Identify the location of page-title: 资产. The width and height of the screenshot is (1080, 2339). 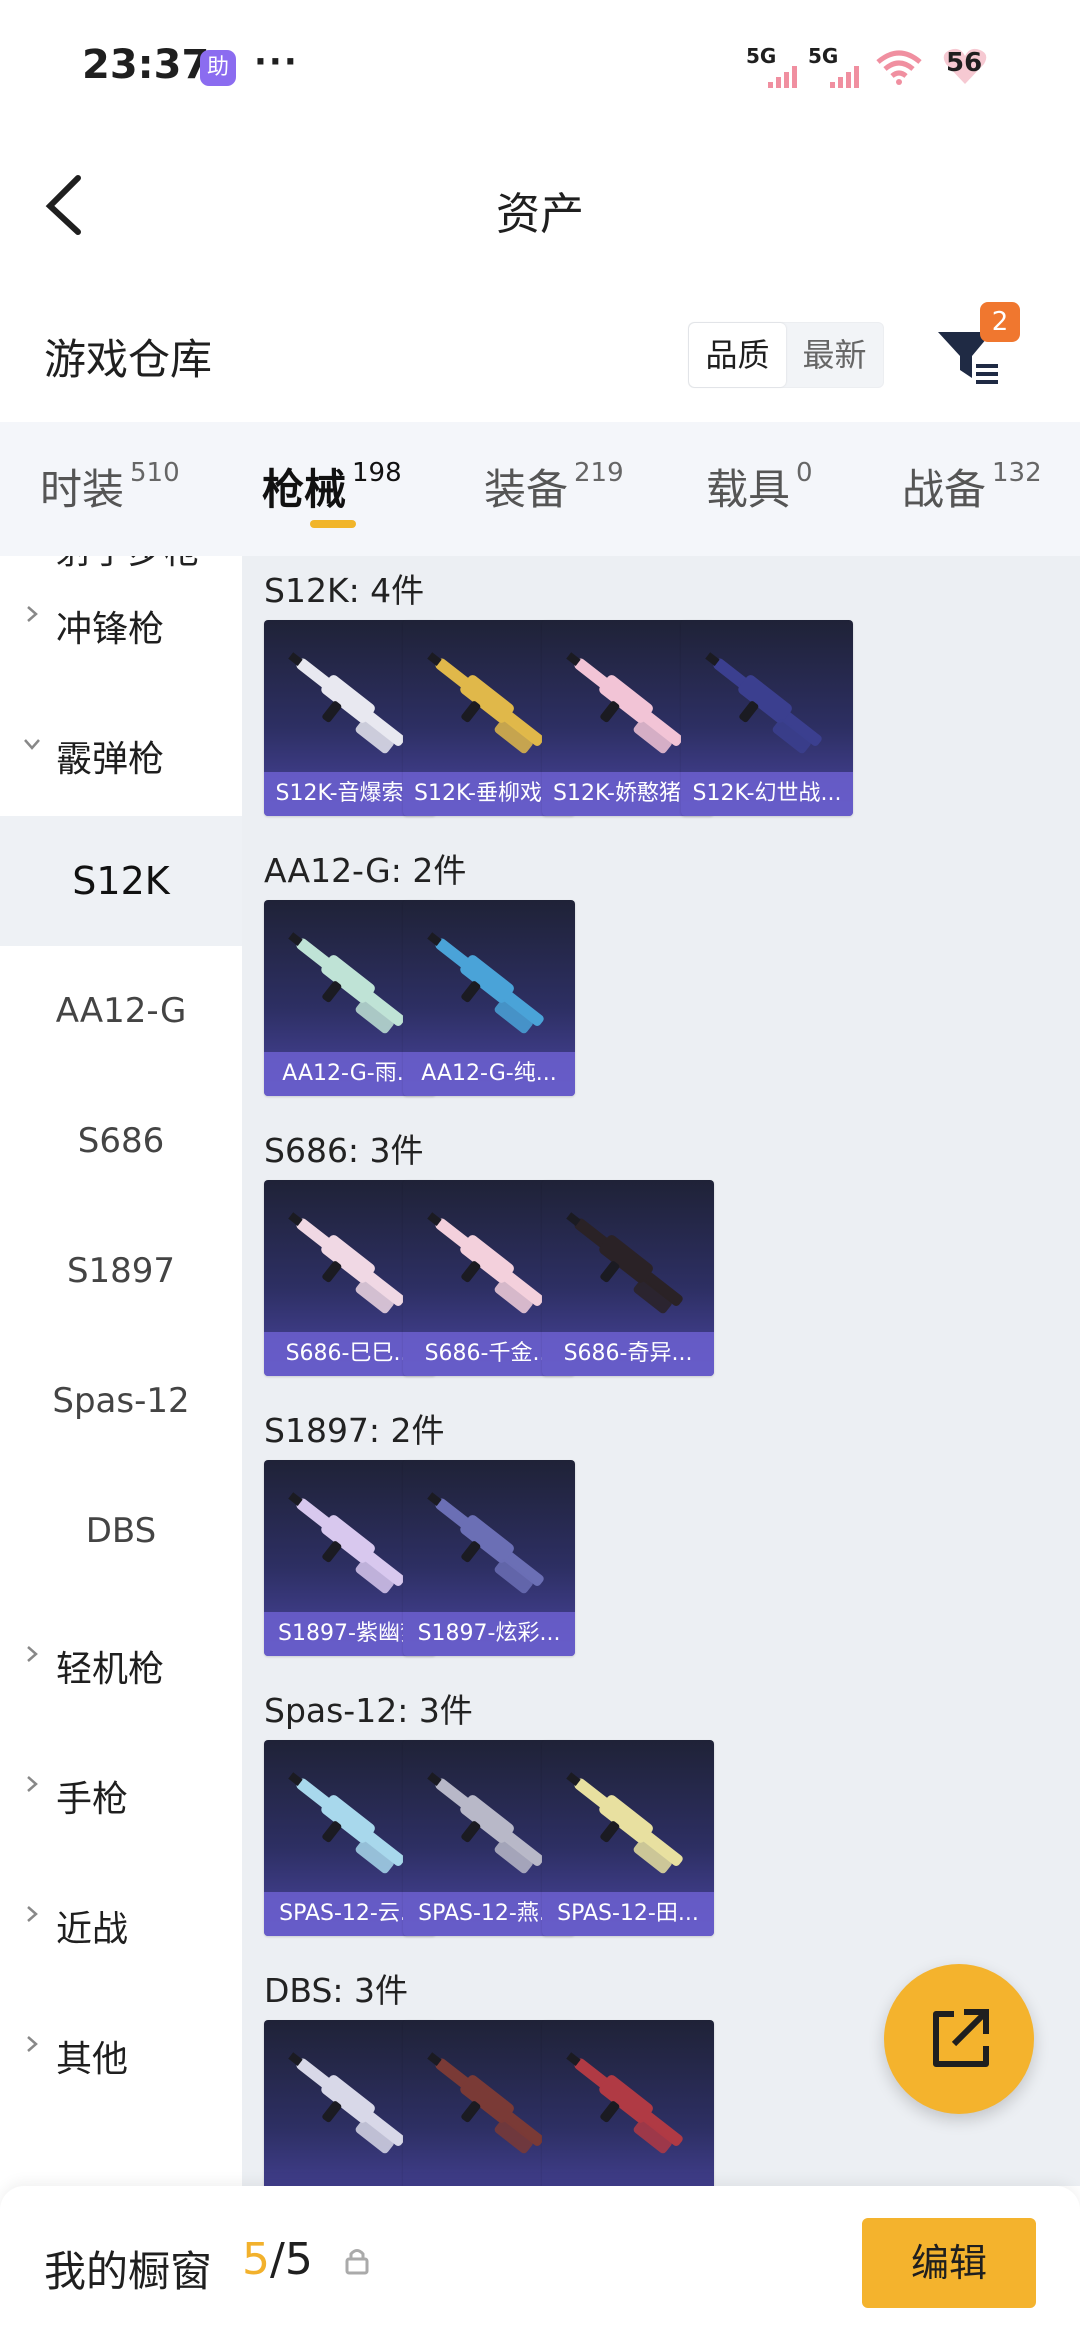
(540, 214).